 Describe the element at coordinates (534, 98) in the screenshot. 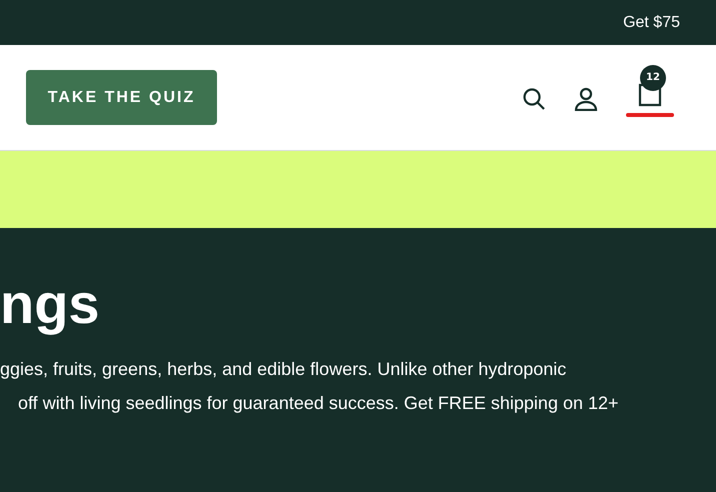

I see `search-icon` at that location.